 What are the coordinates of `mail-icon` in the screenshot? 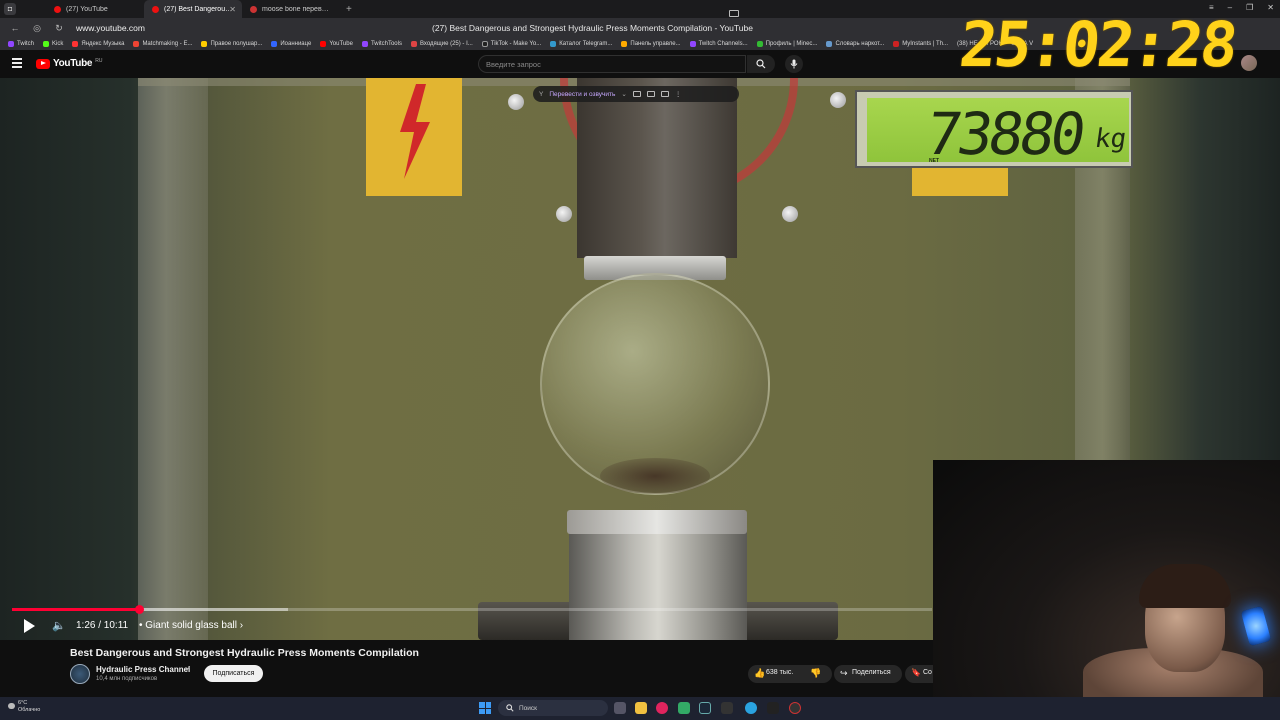 It's located at (413, 44).